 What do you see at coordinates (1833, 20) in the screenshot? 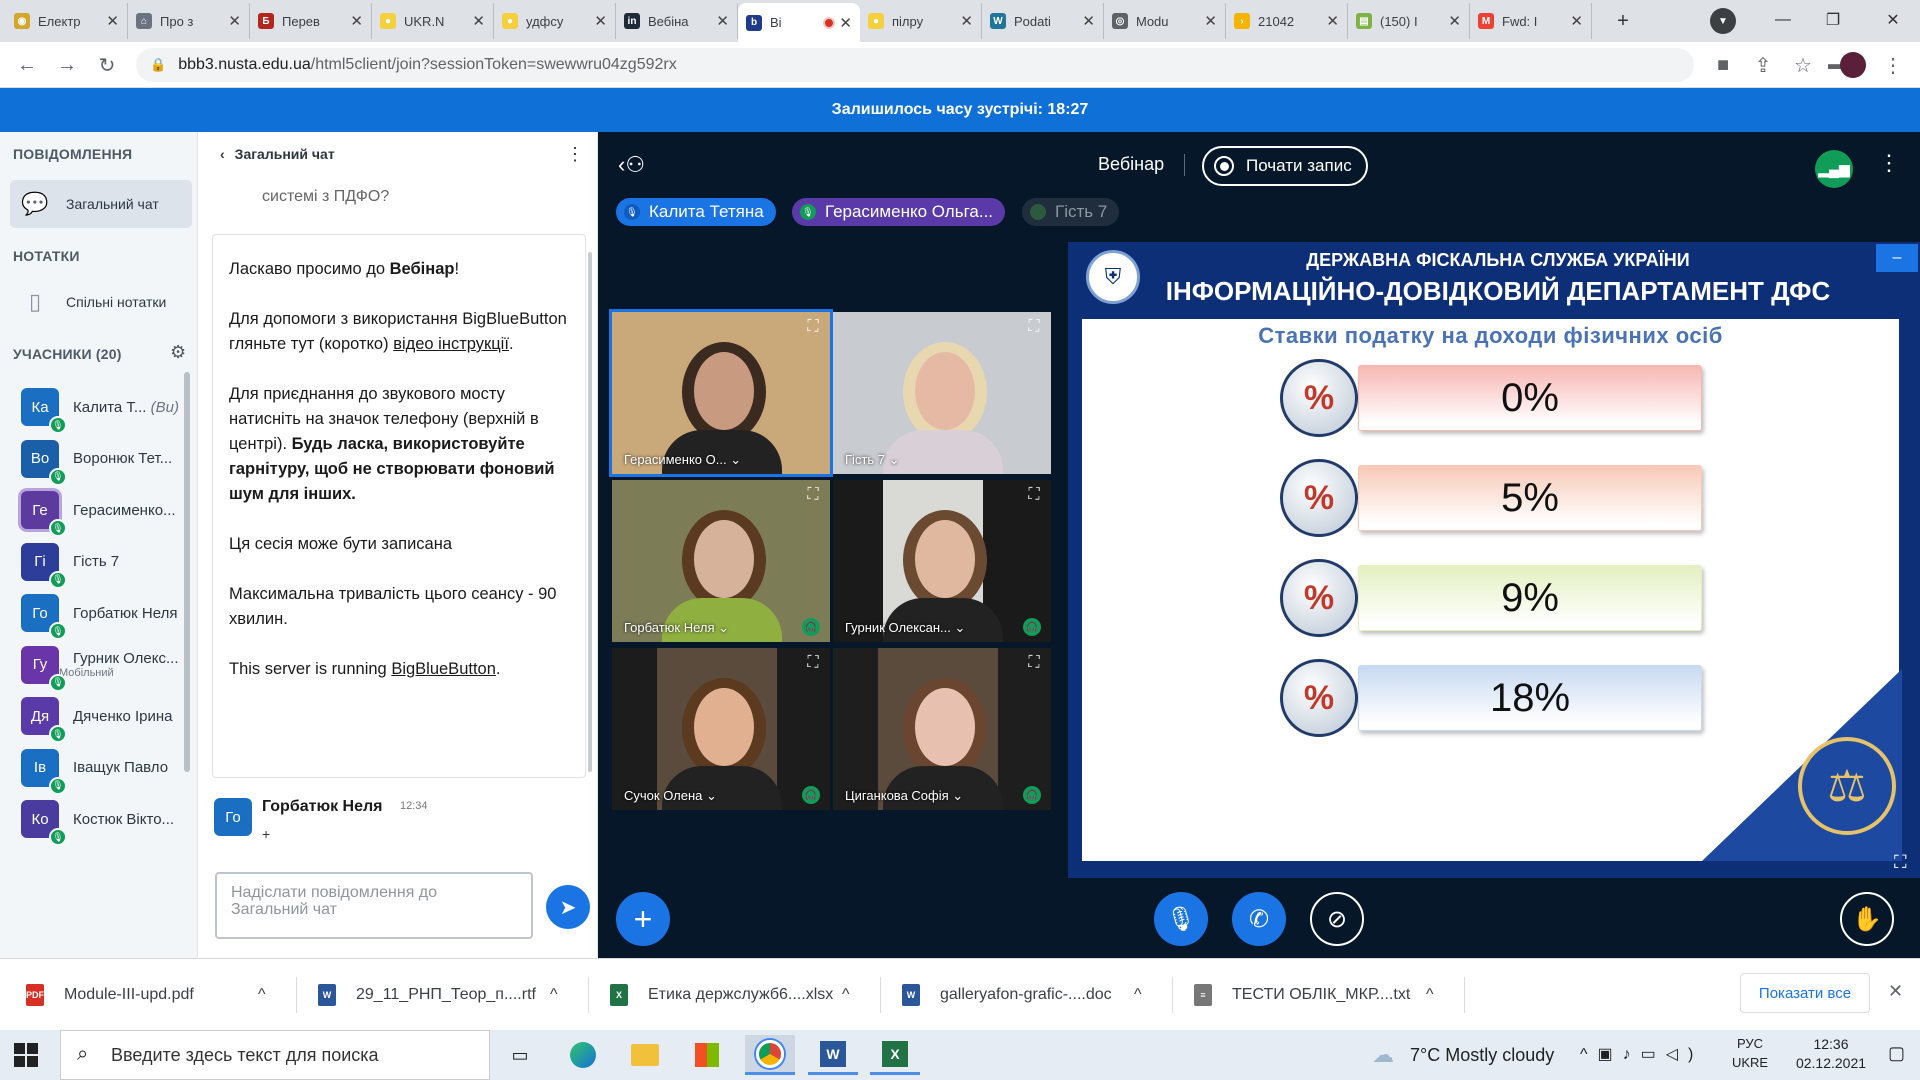
I see `restore-icon: ❐` at bounding box center [1833, 20].